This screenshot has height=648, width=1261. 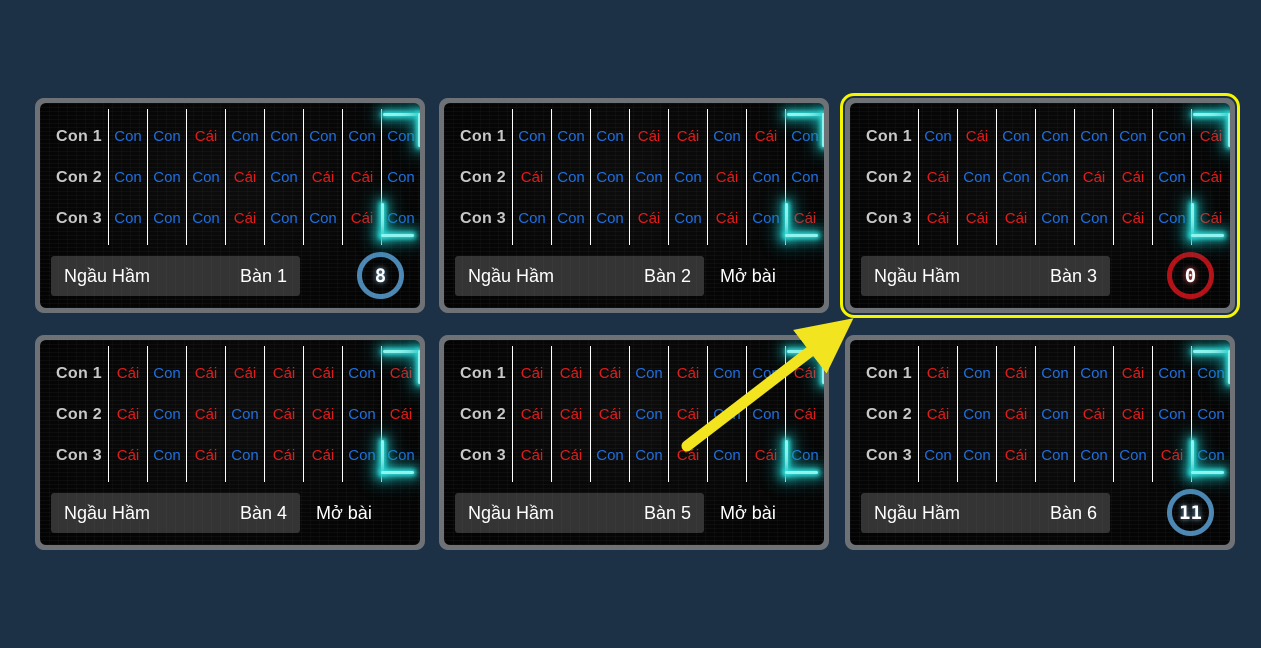 What do you see at coordinates (175, 513) in the screenshot?
I see `table-name-plate: Ngầu Hầm Bàn 4` at bounding box center [175, 513].